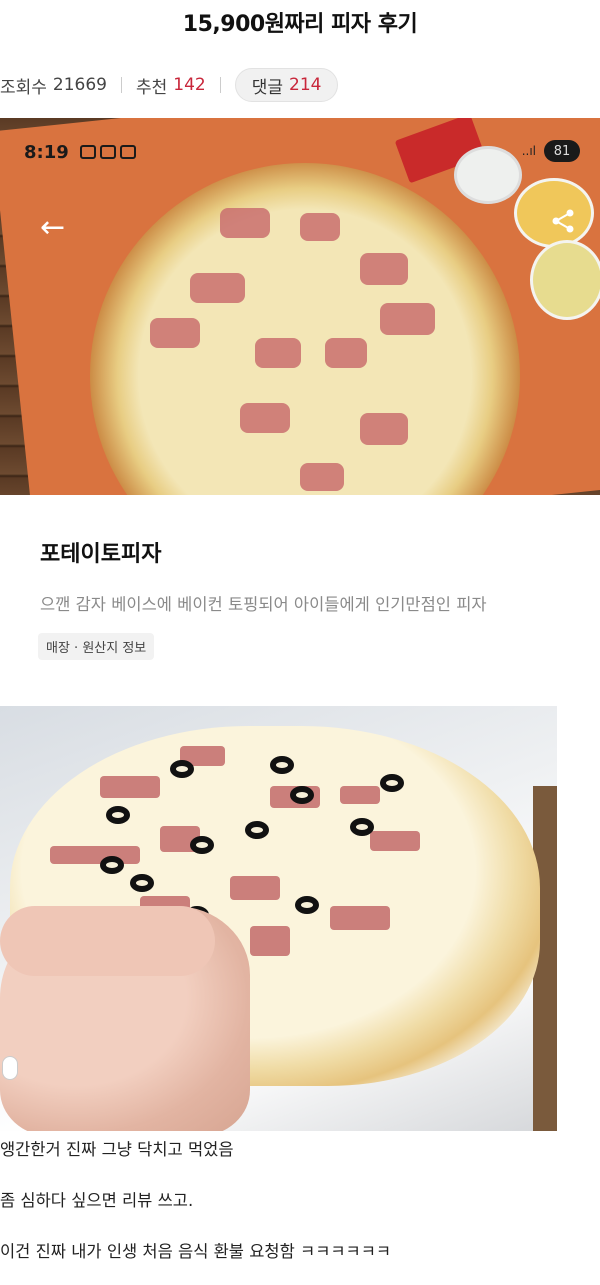 This screenshot has width=600, height=1285. Describe the element at coordinates (152, 87) in the screenshot. I see `recommend-label: 추천` at that location.